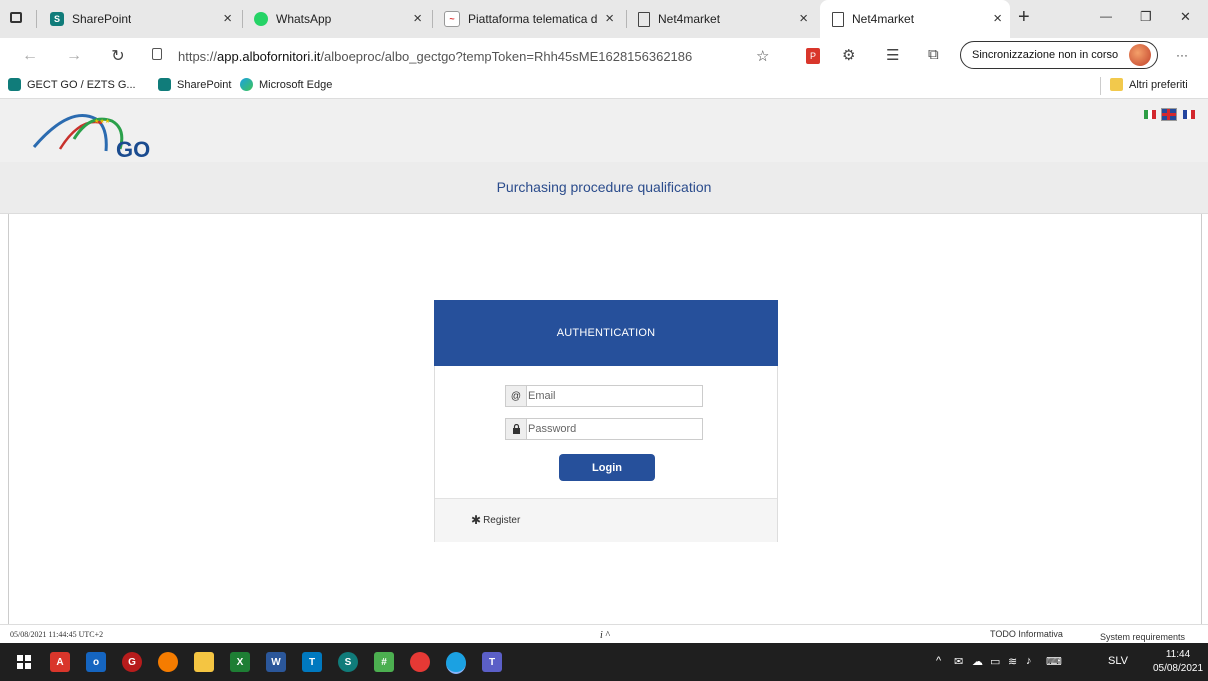 This screenshot has width=1208, height=681. Describe the element at coordinates (606, 333) in the screenshot. I see `authentication-header: AUTHENTICATION` at that location.